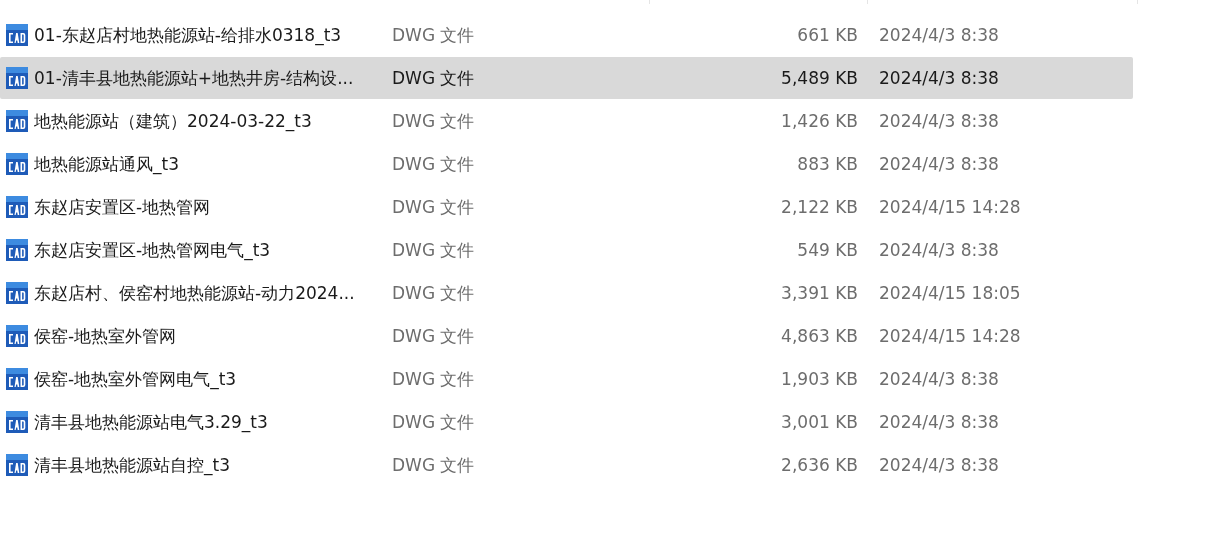 The image size is (1217, 540). I want to click on file-size: 3,391 KB, so click(819, 293).